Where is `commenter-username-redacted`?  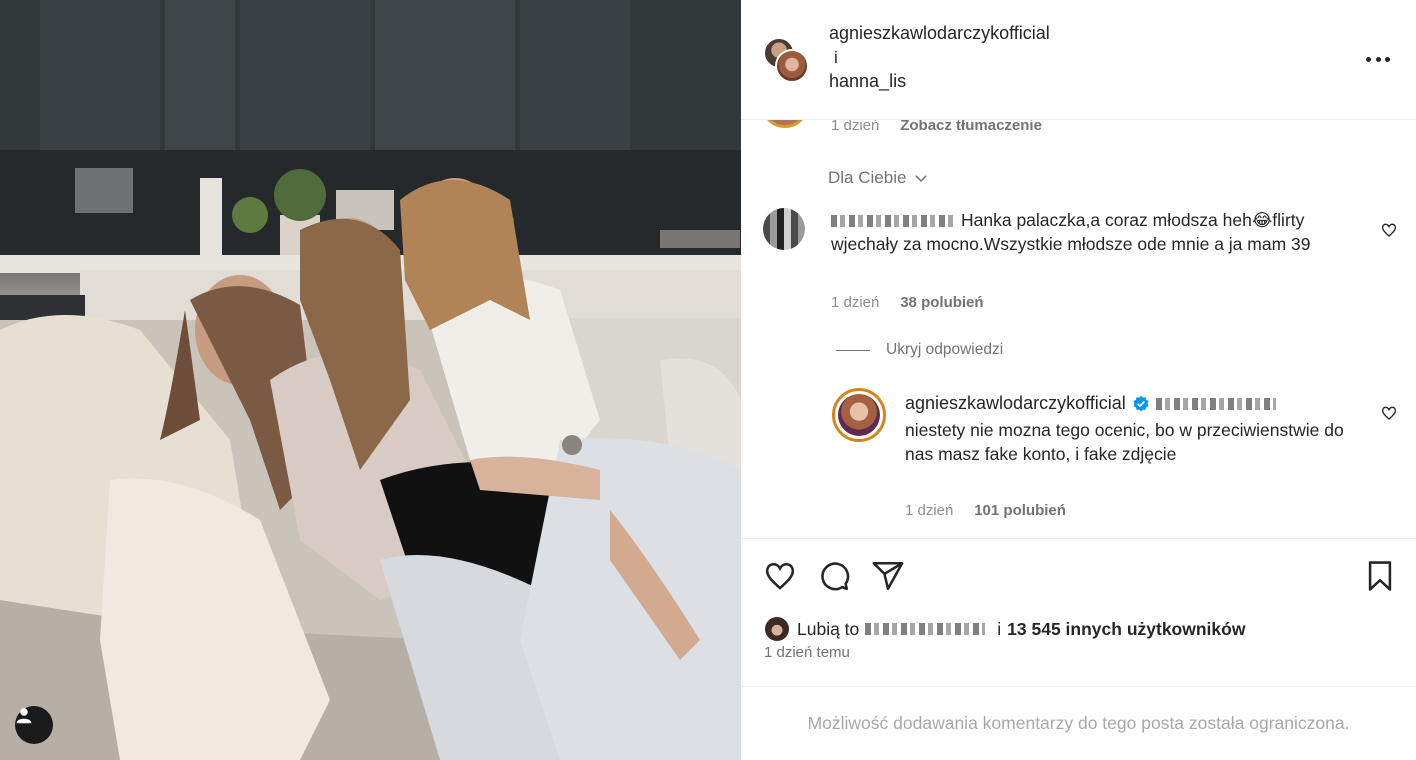
commenter-username-redacted is located at coordinates (893, 221).